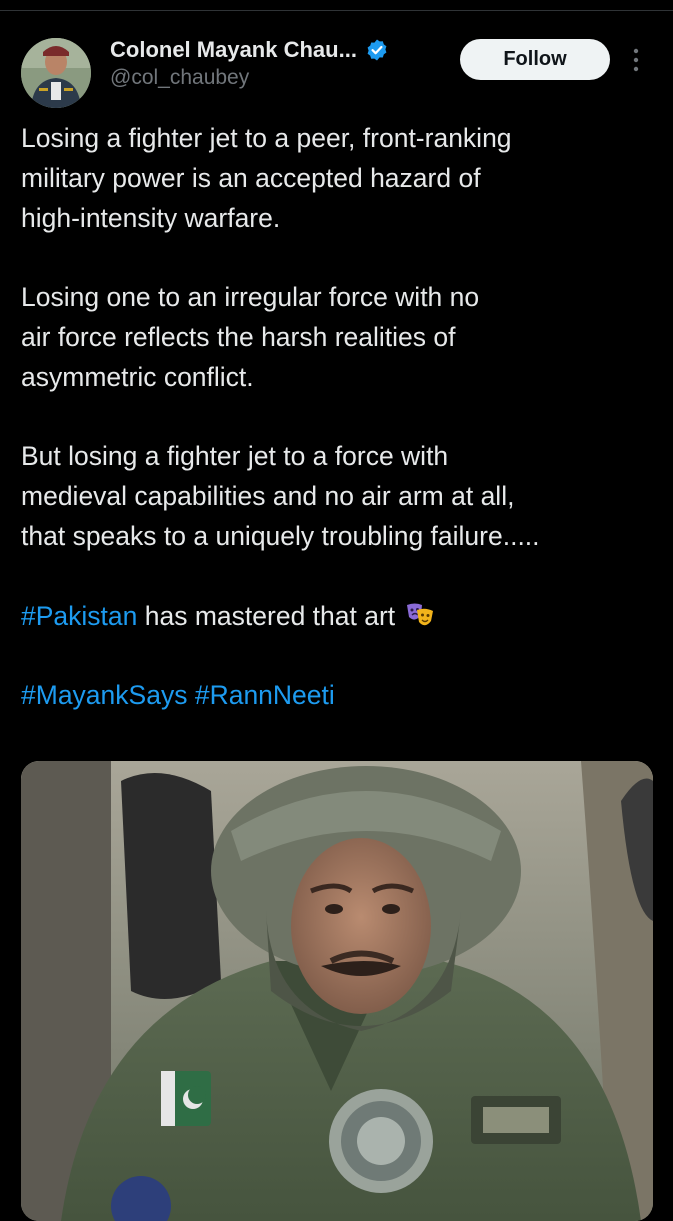 The width and height of the screenshot is (673, 1221). Describe the element at coordinates (265, 695) in the screenshot. I see `hashtag-rannneeti: #RannNeeti` at that location.